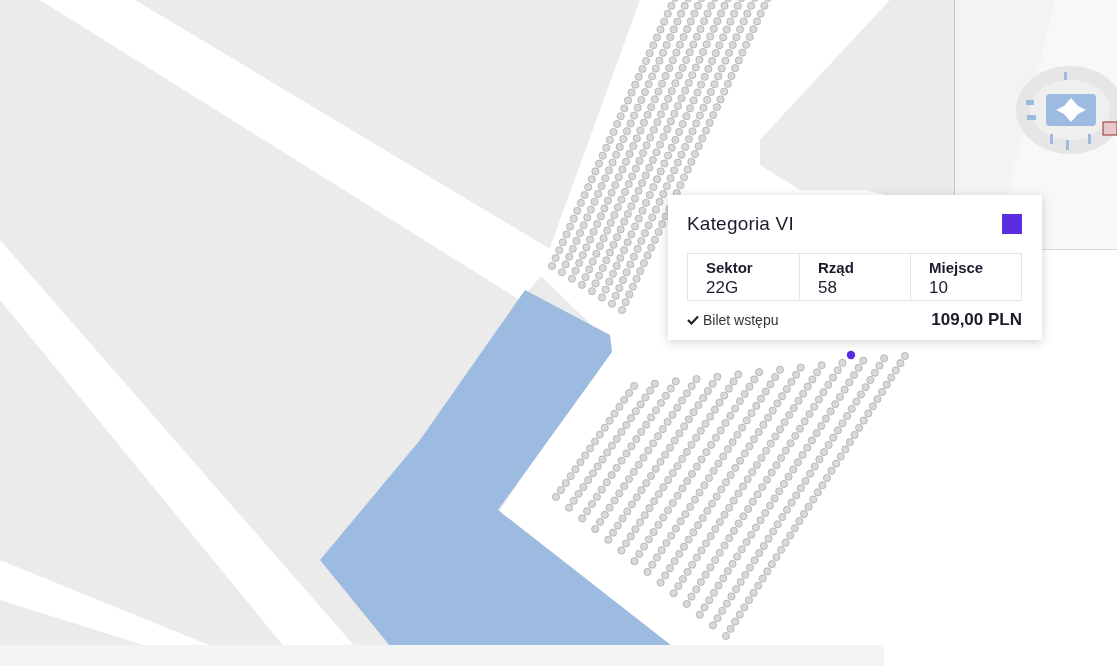 The image size is (1117, 666). What do you see at coordinates (741, 320) in the screenshot?
I see `ticket-type: Bilet wstępu` at bounding box center [741, 320].